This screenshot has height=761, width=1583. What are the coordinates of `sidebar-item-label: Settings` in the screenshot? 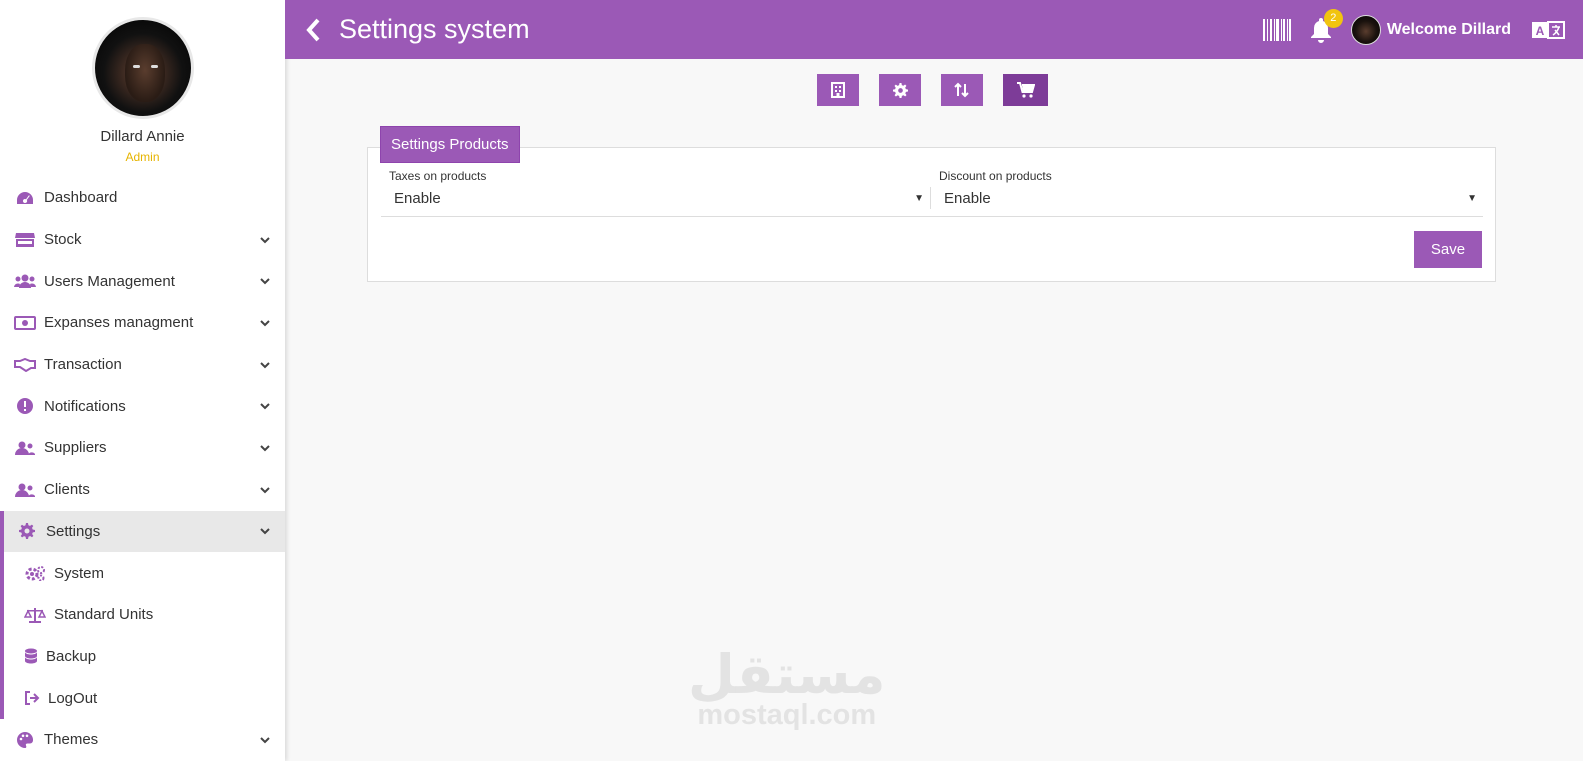 It's located at (73, 531).